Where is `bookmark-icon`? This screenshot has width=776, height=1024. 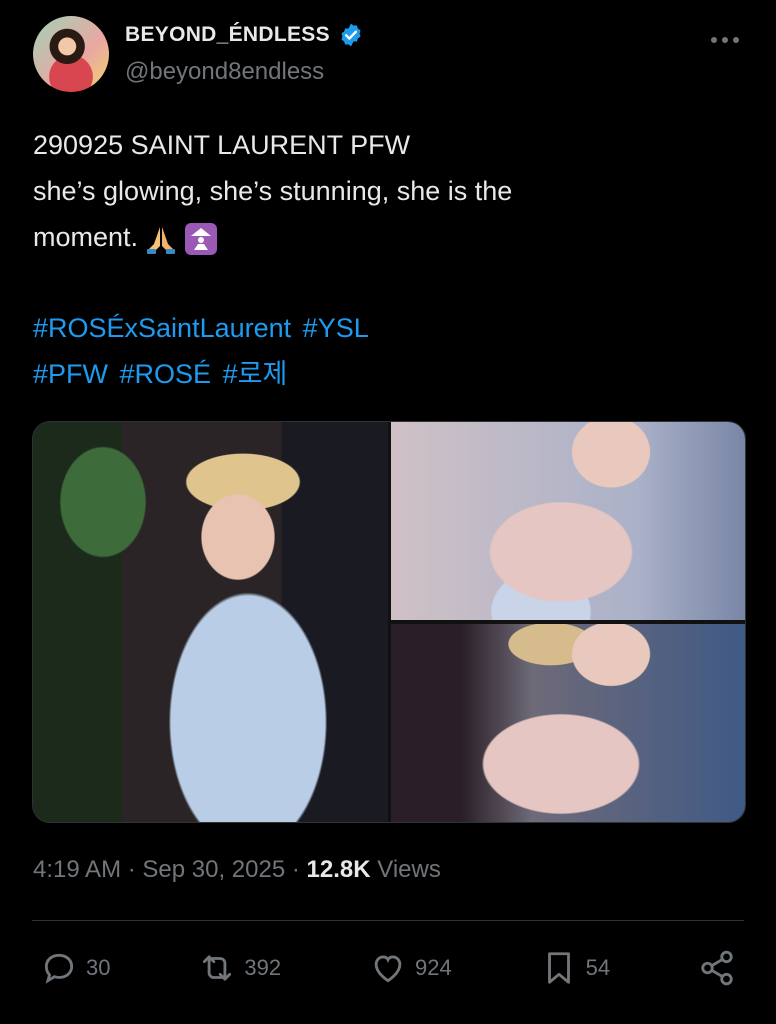
bookmark-icon is located at coordinates (558, 968).